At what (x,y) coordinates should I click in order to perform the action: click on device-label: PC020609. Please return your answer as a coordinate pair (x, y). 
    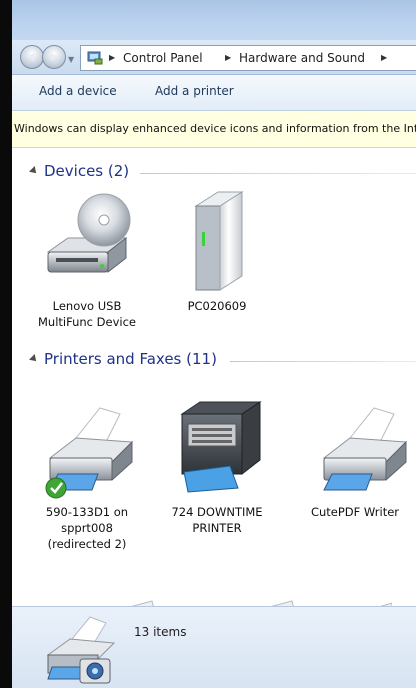
    Looking at the image, I should click on (217, 306).